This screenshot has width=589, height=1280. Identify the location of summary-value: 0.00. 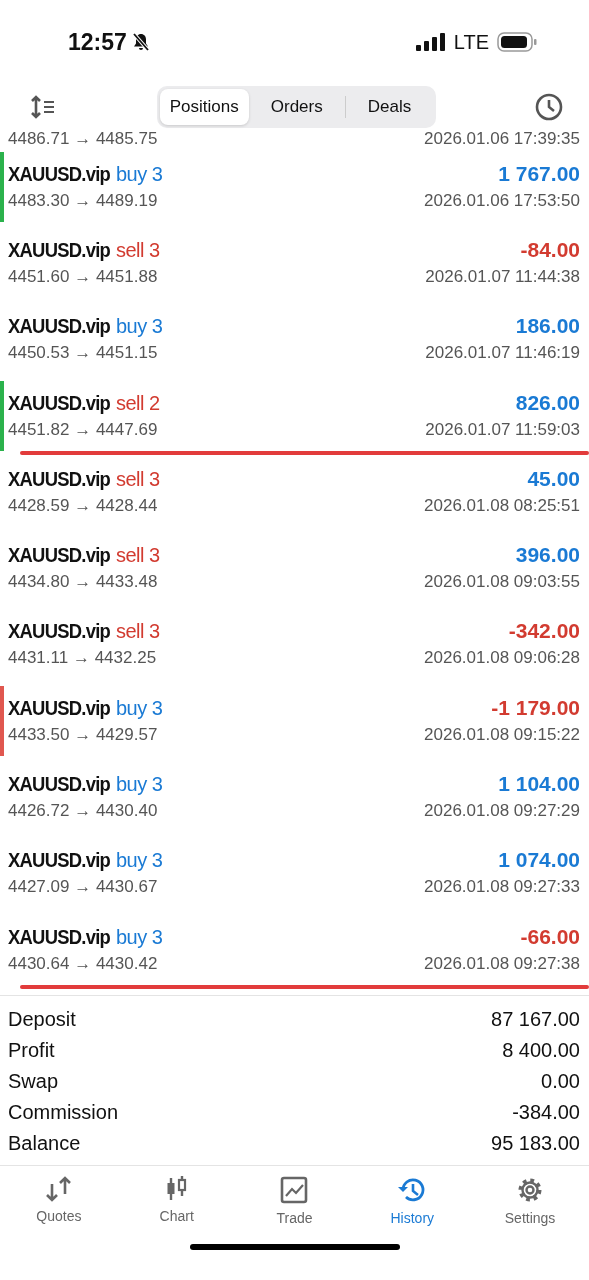
(560, 1081).